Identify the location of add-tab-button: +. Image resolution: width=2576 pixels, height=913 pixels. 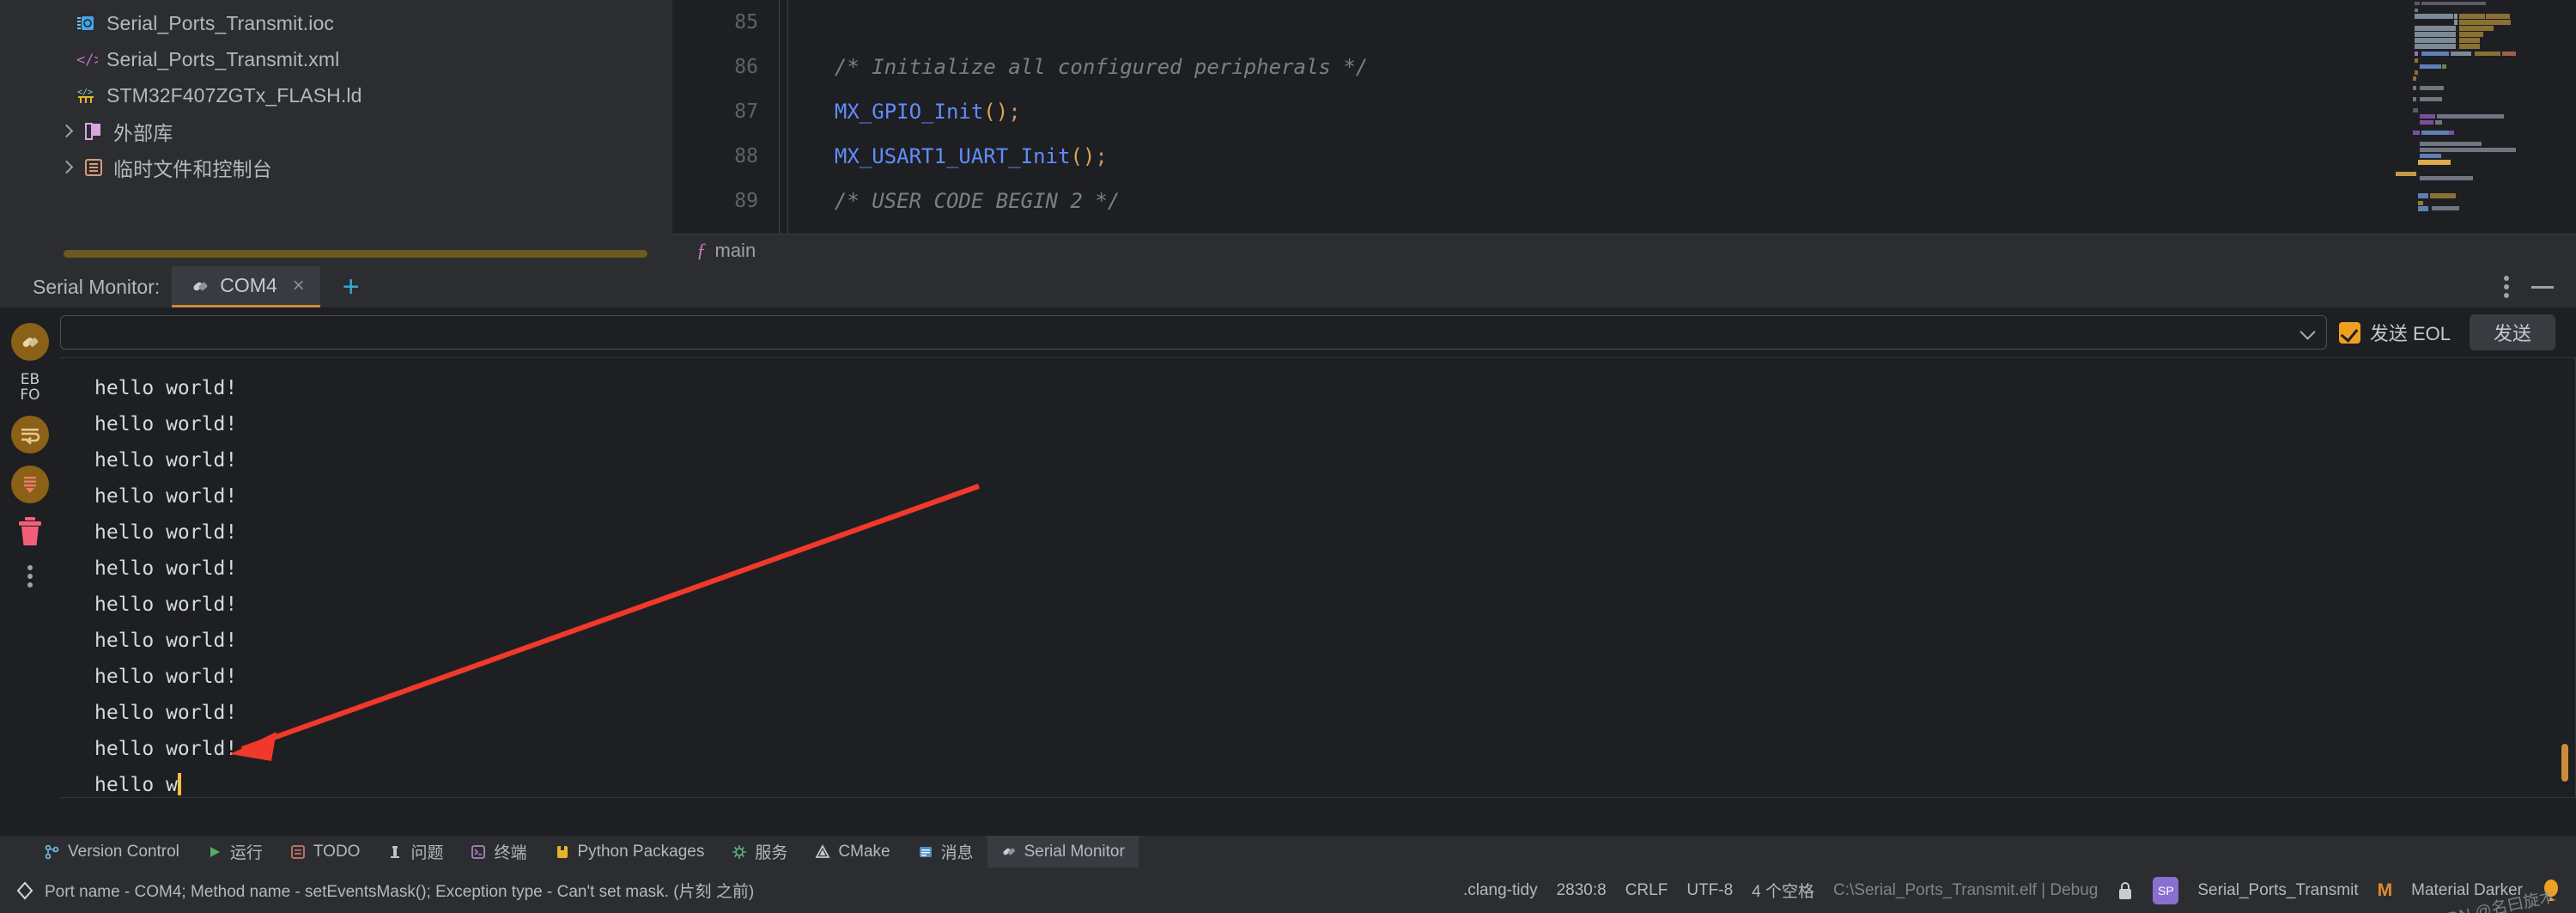
(351, 286).